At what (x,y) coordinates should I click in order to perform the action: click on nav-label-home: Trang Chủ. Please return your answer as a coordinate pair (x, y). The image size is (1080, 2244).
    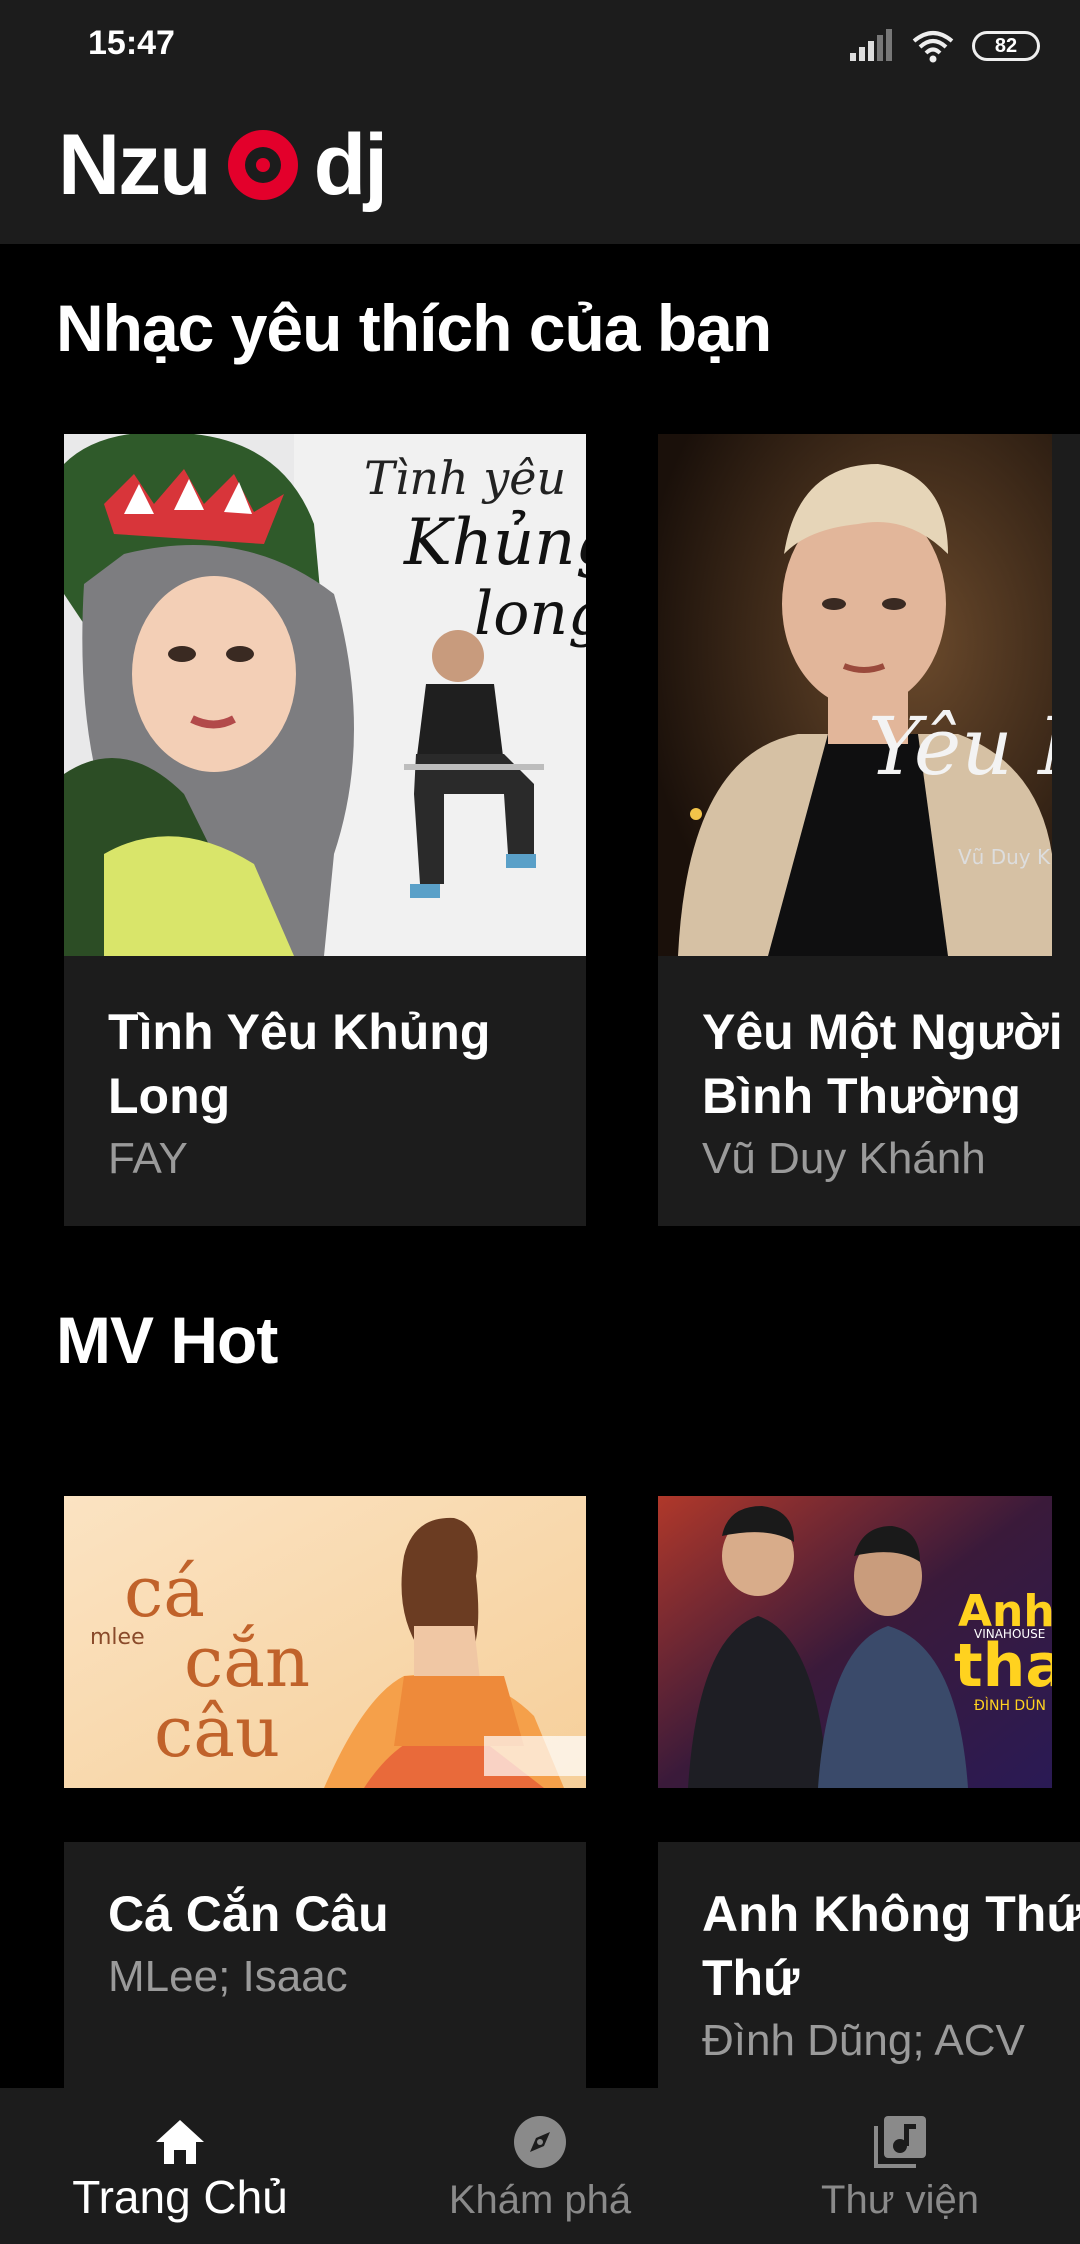
    Looking at the image, I should click on (180, 2197).